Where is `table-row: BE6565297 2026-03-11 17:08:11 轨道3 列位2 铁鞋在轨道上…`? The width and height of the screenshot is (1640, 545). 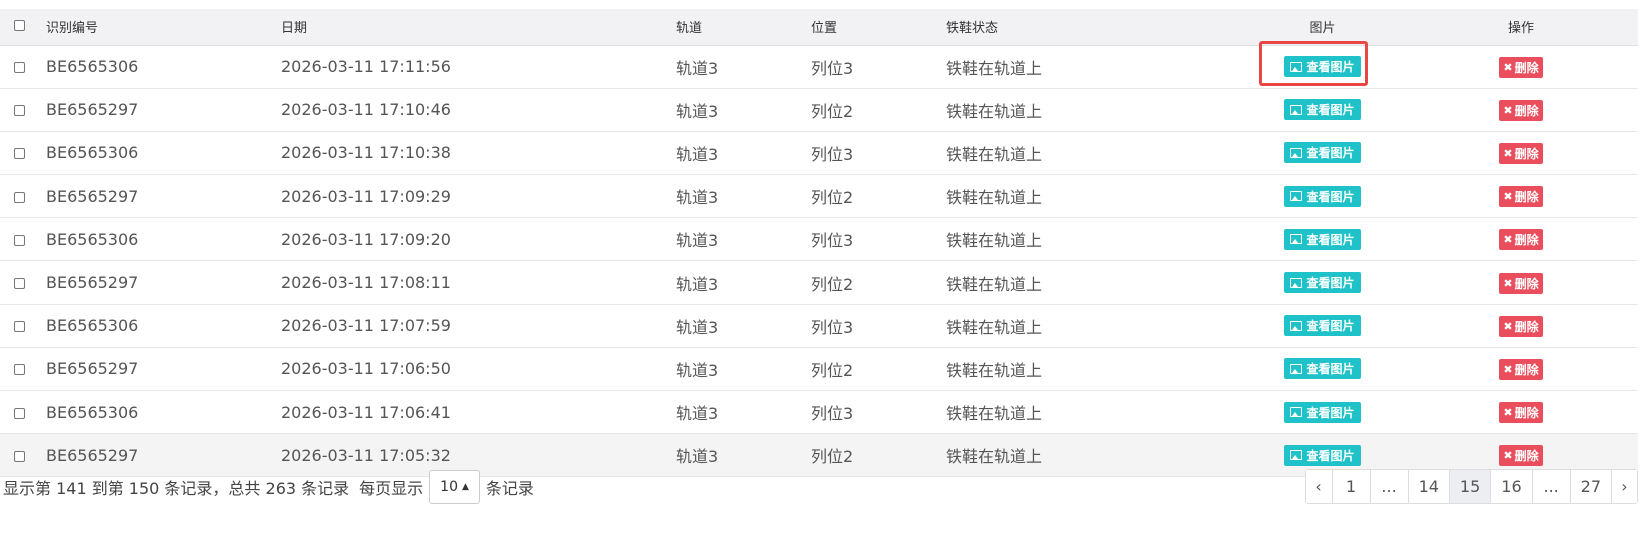
table-row: BE6565297 2026-03-11 17:08:11 轨道3 列位2 铁鞋在轨道上… is located at coordinates (819, 283).